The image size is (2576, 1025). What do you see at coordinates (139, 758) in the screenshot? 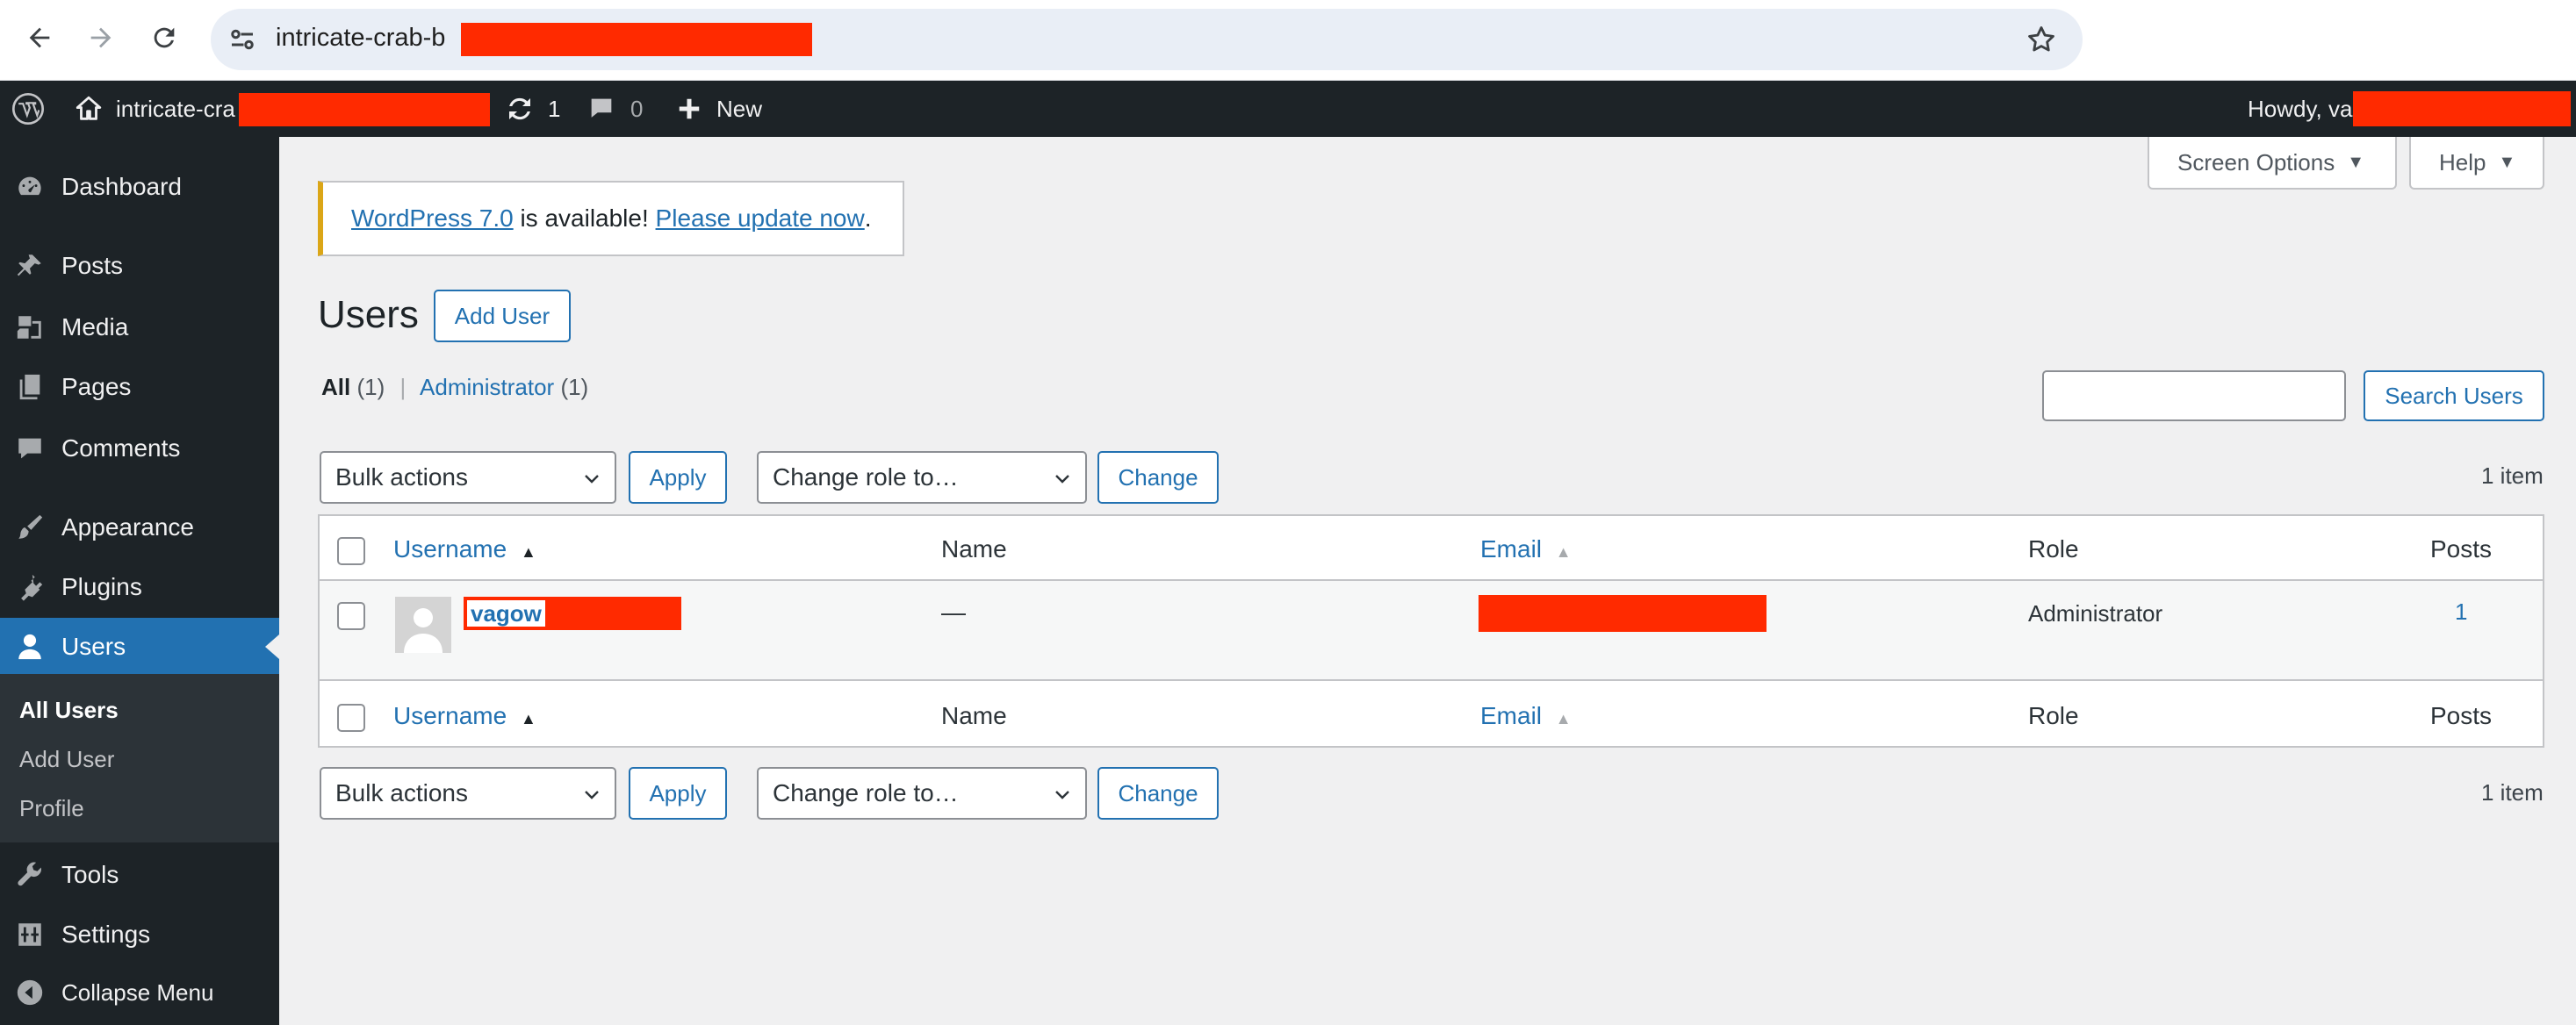
I see `users-submenu: All Users Add User Profile` at bounding box center [139, 758].